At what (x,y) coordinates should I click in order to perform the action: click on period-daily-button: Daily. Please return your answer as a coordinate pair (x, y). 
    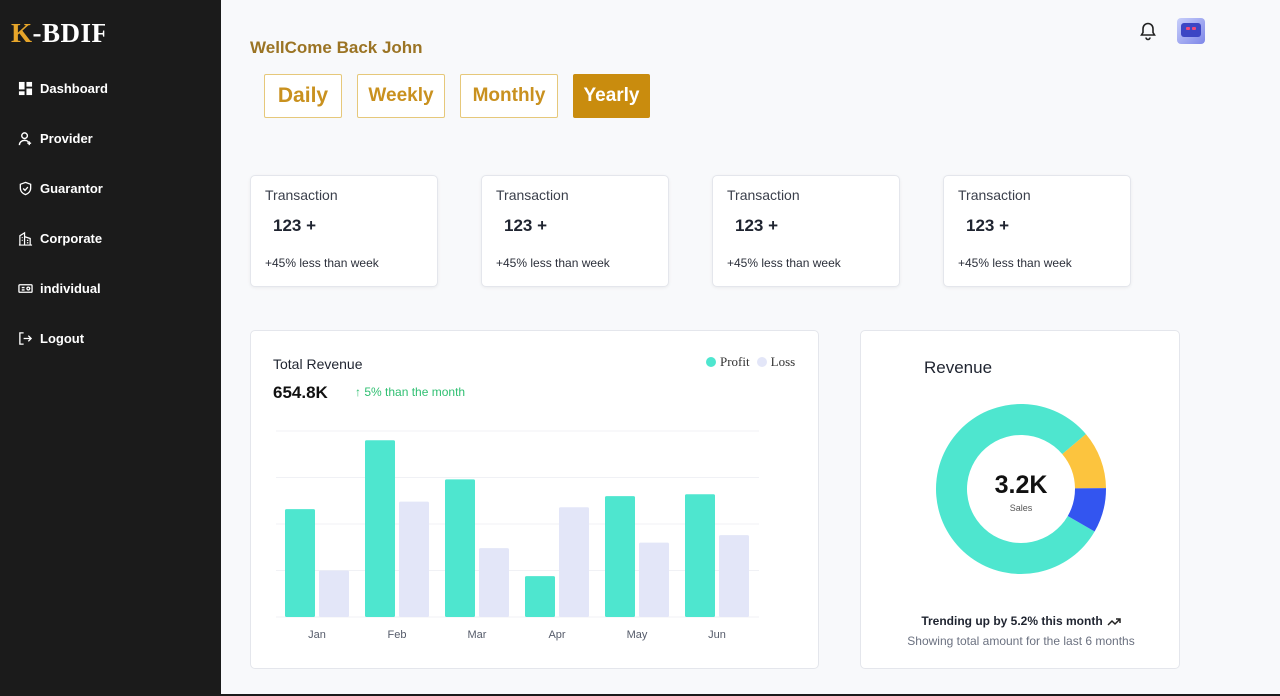
    Looking at the image, I should click on (303, 96).